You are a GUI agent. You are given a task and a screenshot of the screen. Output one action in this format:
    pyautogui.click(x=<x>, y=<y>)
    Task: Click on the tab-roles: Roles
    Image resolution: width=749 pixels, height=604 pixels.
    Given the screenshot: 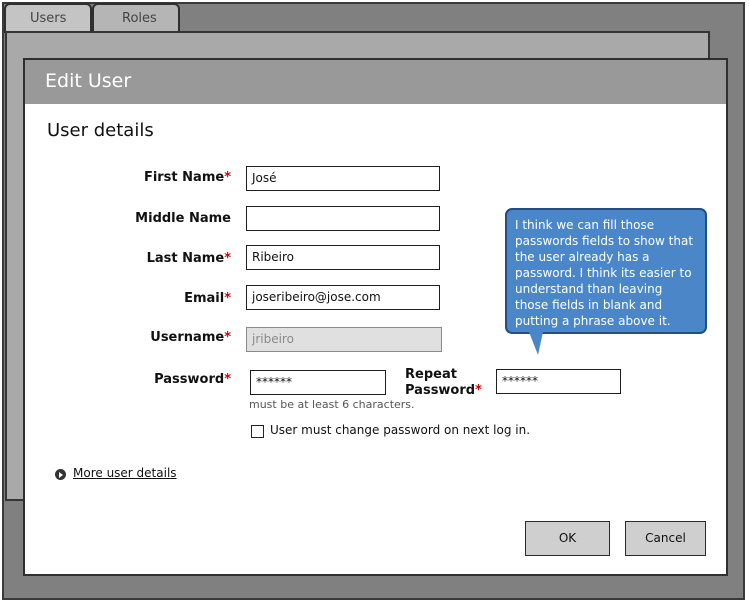 What is the action you would take?
    pyautogui.click(x=136, y=18)
    